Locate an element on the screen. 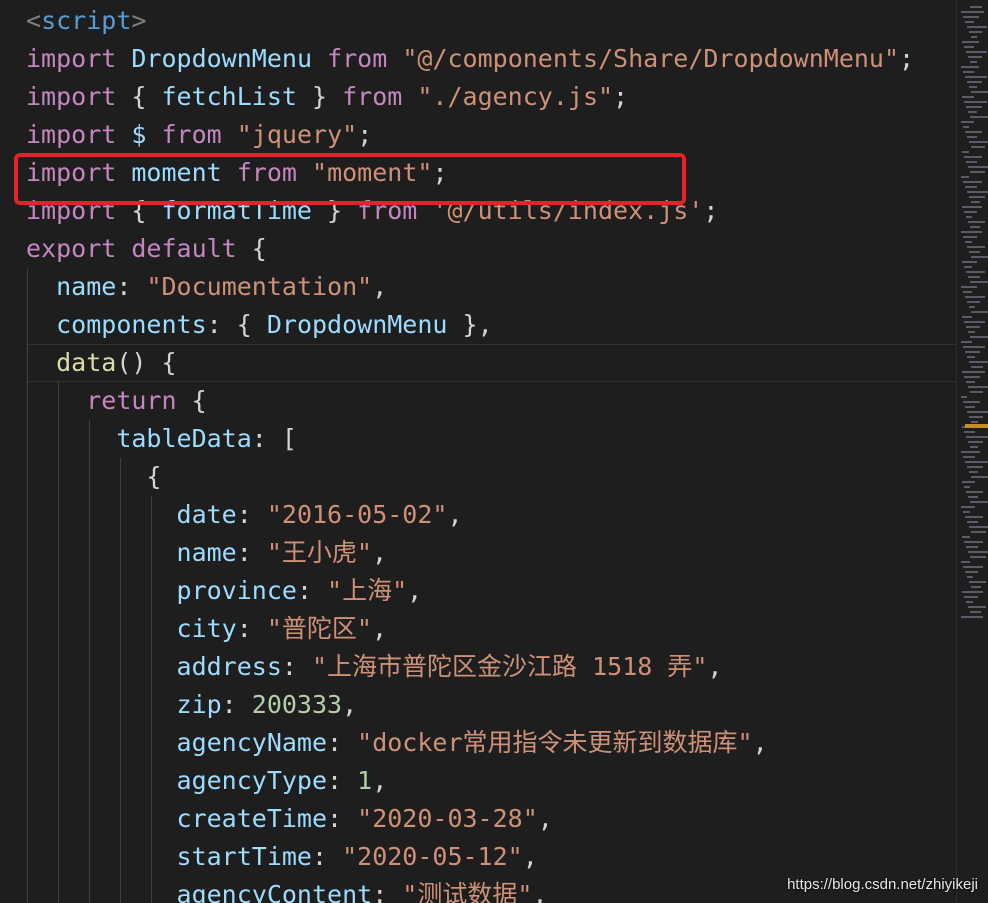 The height and width of the screenshot is (903, 988). code-line: import { fetchList } from "./agency.js"; is located at coordinates (491, 97).